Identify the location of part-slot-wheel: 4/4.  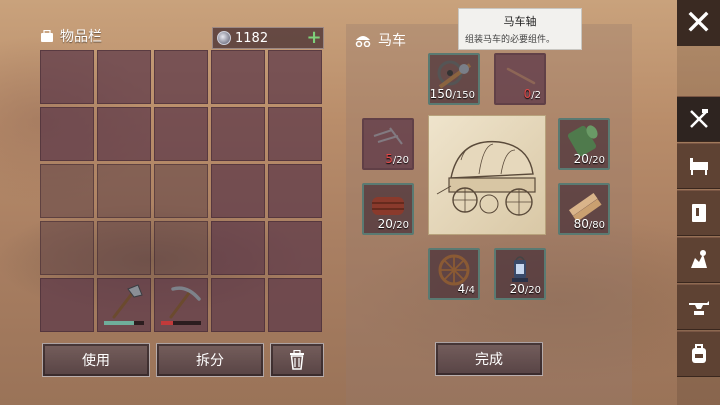
(454, 274).